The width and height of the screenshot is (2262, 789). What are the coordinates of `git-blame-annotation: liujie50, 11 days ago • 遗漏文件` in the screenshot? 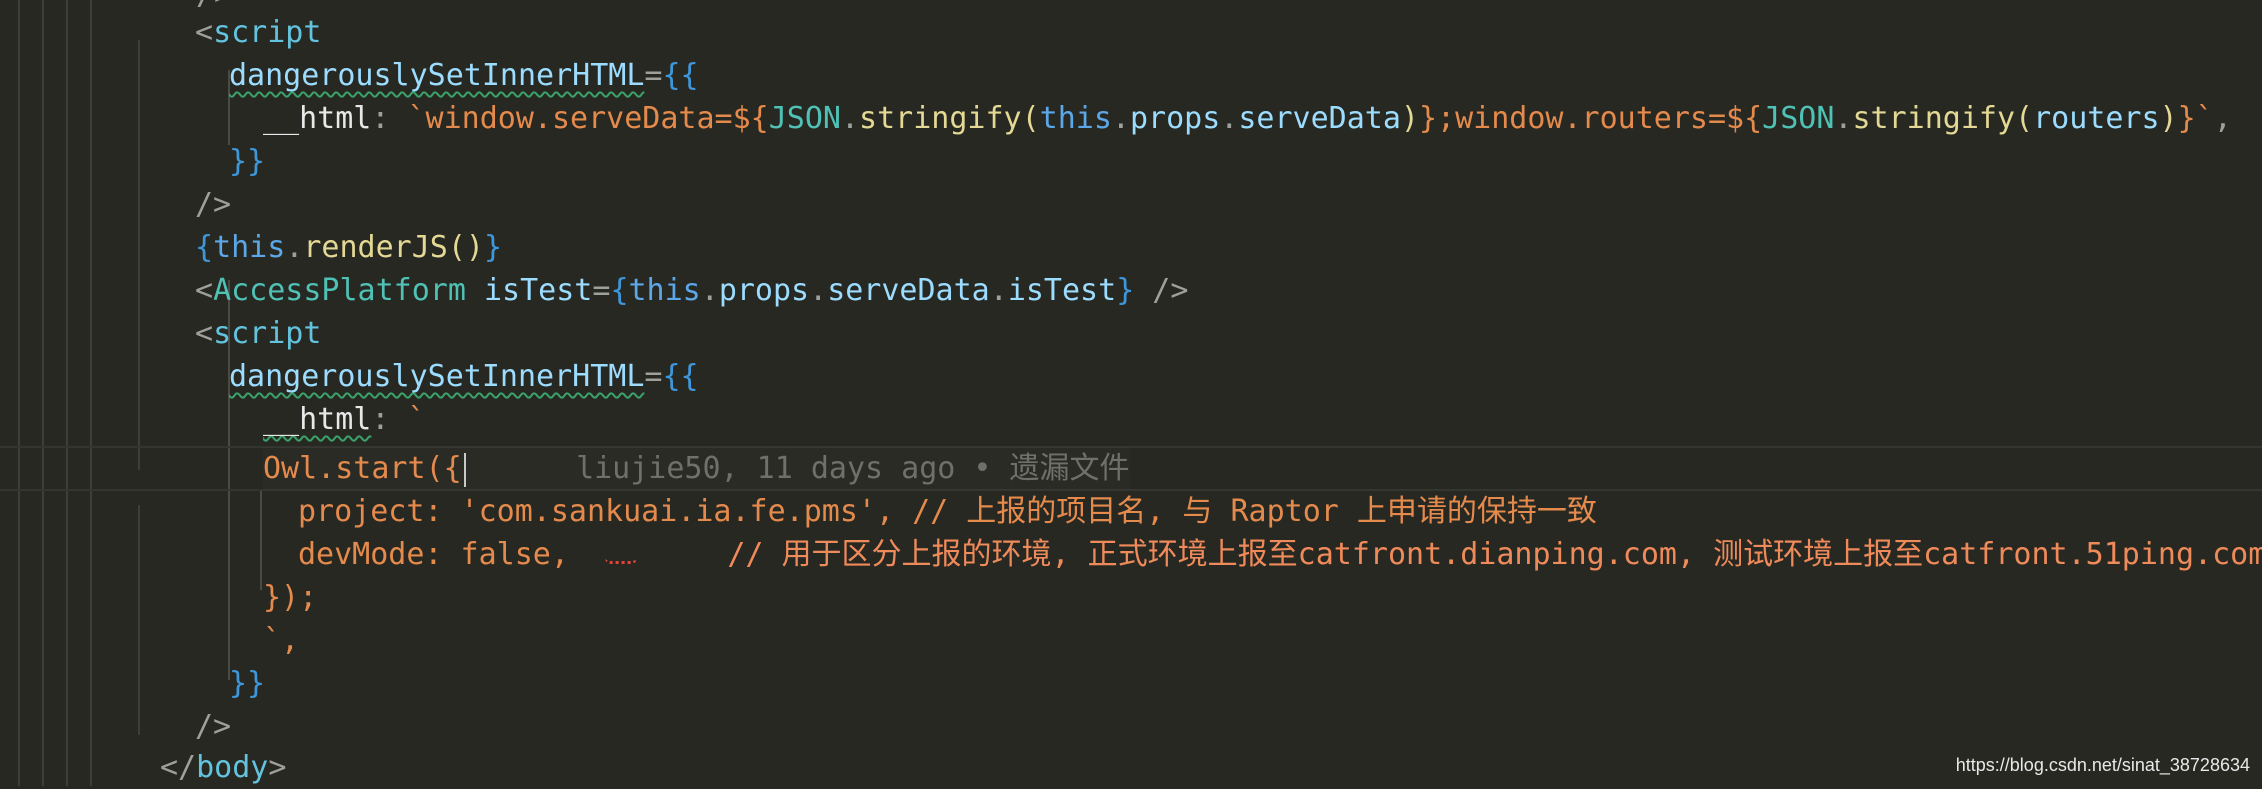 It's located at (852, 468).